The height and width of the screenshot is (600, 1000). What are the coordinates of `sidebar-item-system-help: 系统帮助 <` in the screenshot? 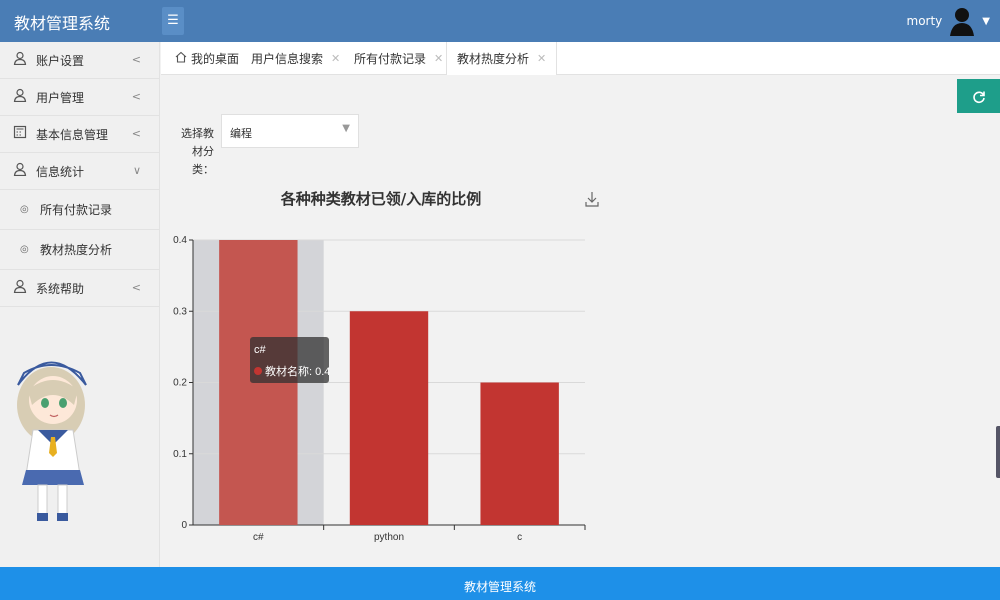 It's located at (79, 288).